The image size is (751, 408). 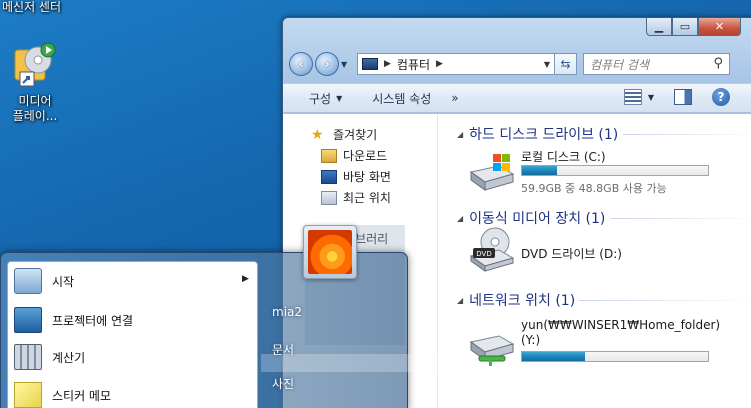 I want to click on local-disk-usage-bar, so click(x=615, y=170).